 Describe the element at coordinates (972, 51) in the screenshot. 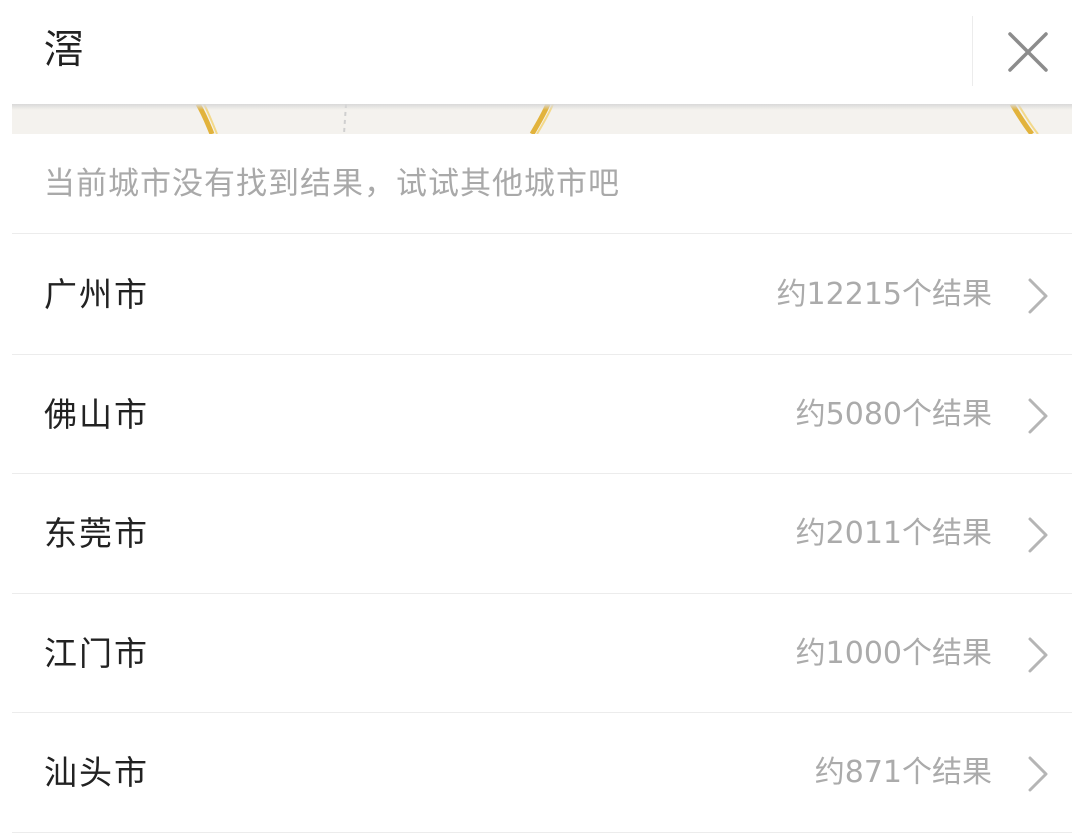

I see `search-bar-divider` at that location.